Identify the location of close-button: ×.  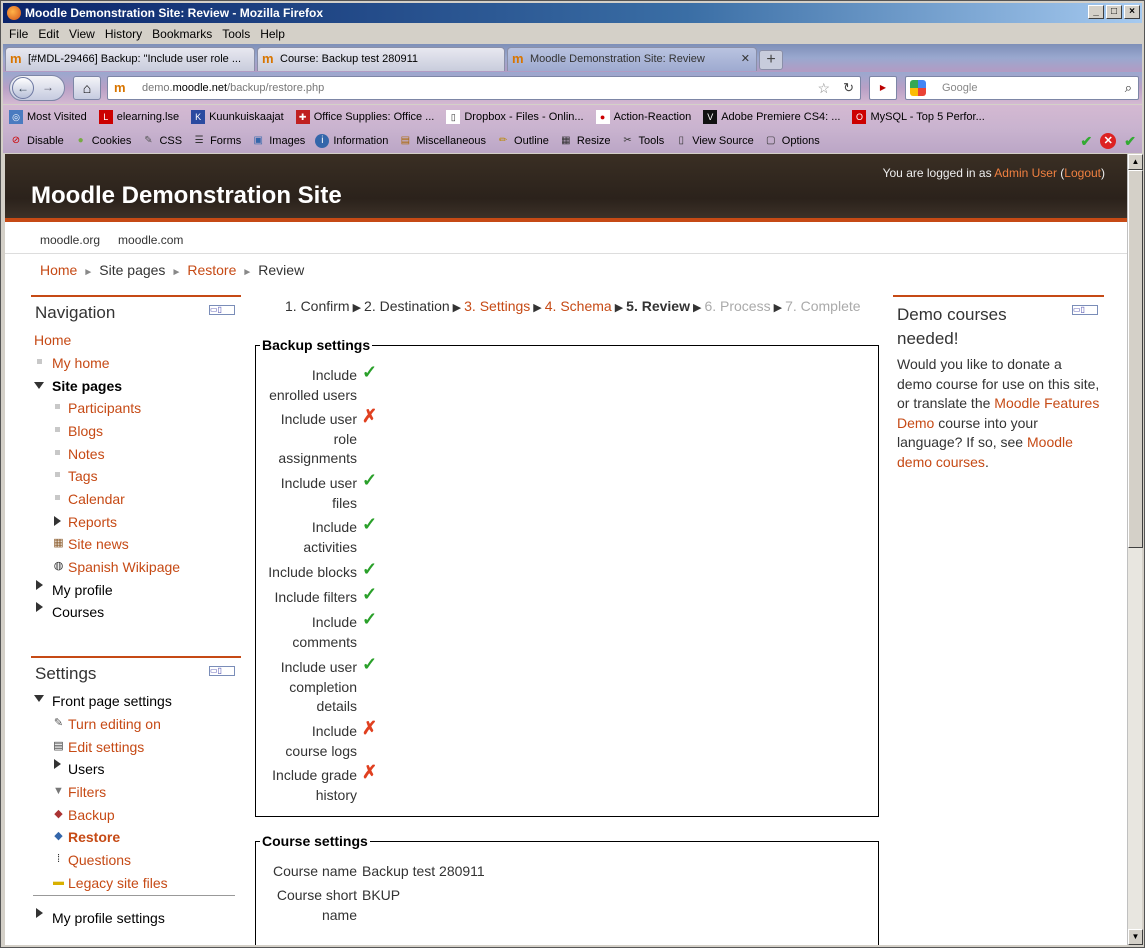
(1132, 12).